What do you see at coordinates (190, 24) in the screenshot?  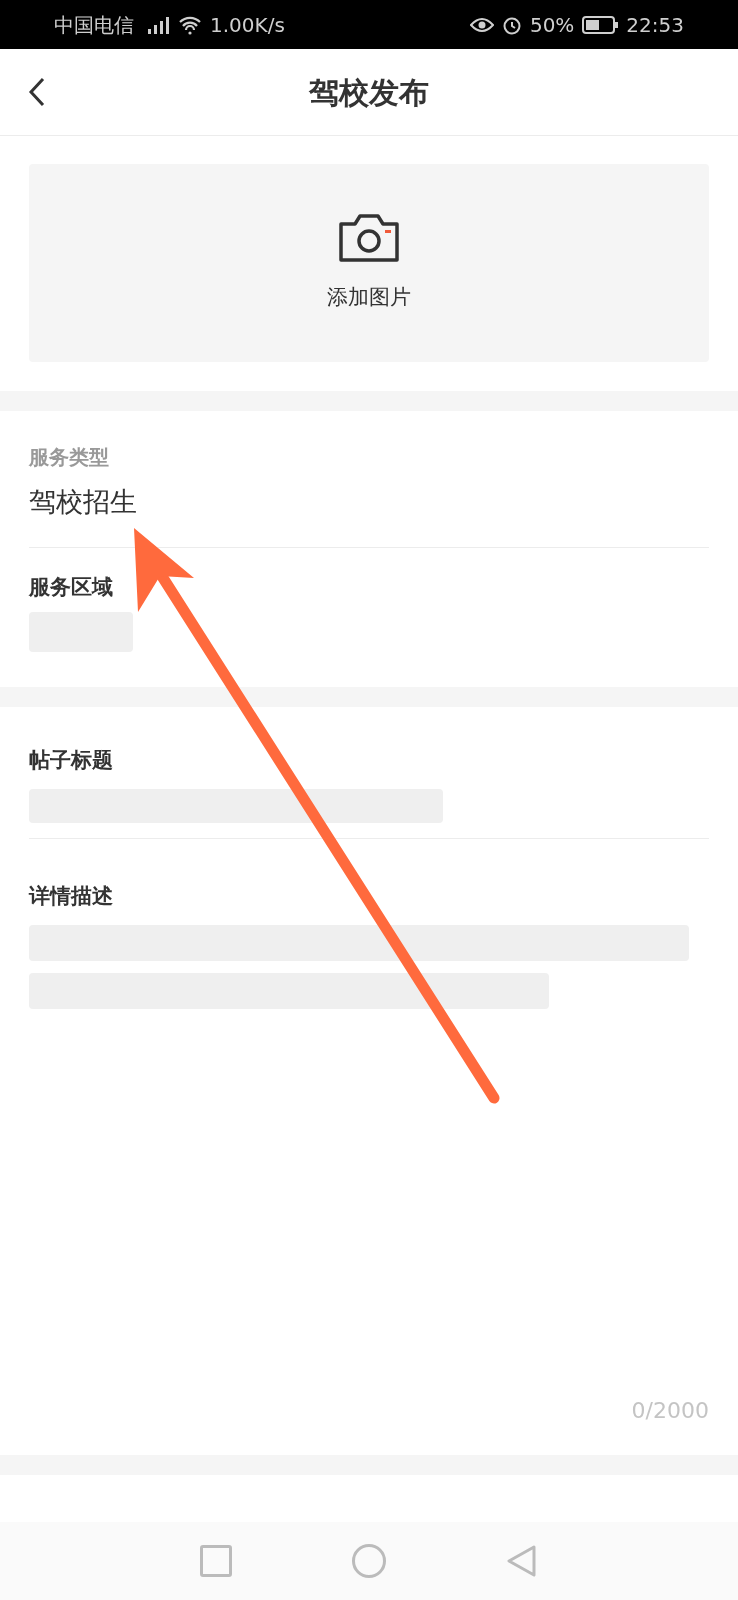 I see `wifi-icon` at bounding box center [190, 24].